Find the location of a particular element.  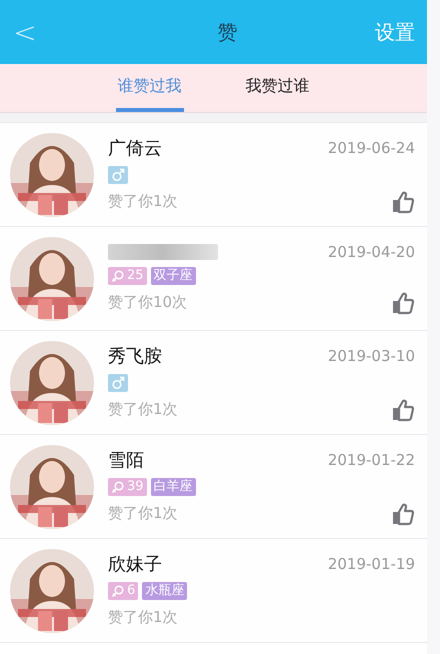

like-count: 赞了你10次 is located at coordinates (148, 302).